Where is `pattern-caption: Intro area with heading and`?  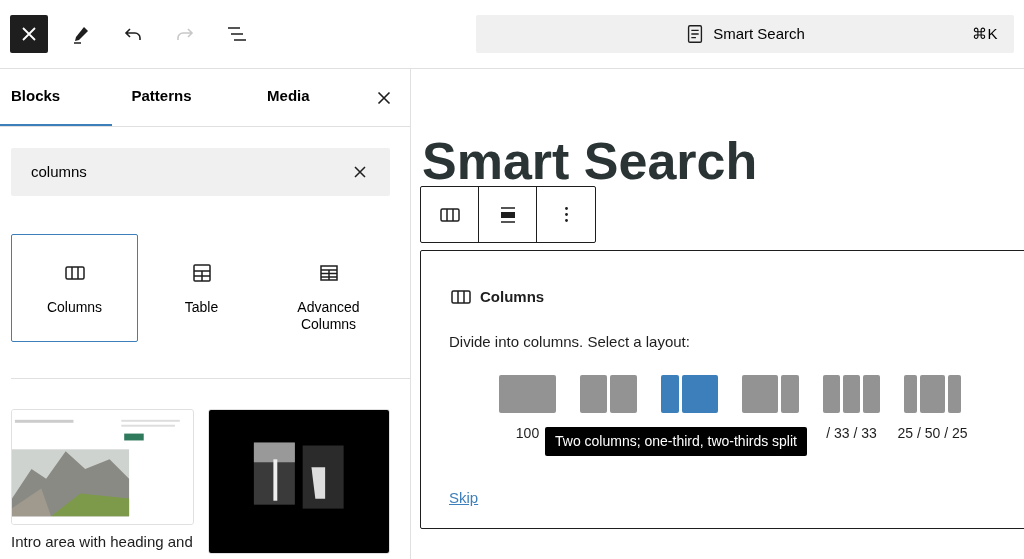
pattern-caption: Intro area with heading and is located at coordinates (102, 542).